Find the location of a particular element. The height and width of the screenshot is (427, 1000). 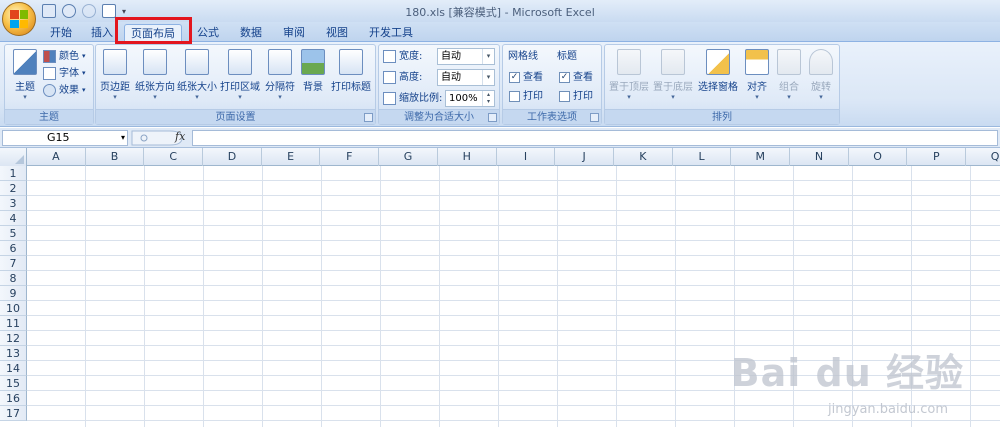

office-logo-icon is located at coordinates (19, 19).